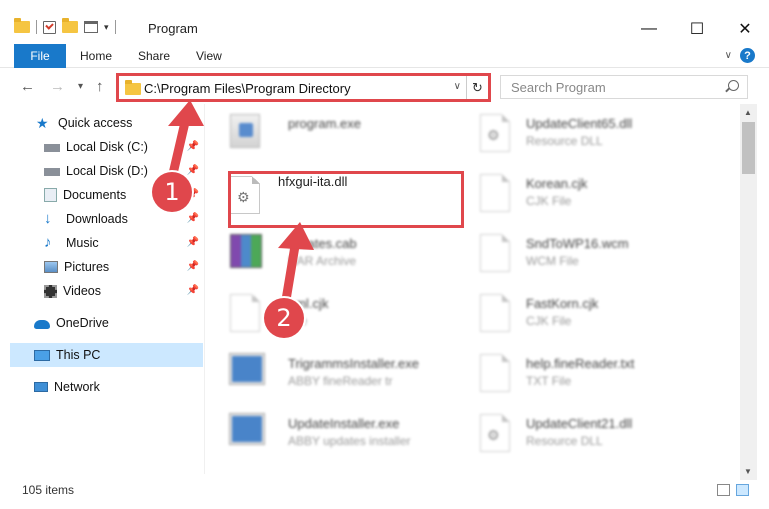  I want to click on sidebar-item-label: Downloads, so click(97, 219).